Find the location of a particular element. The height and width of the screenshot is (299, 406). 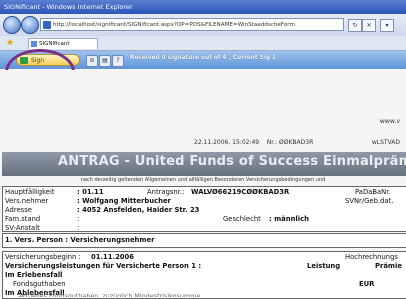

clear-icon: ⊘ is located at coordinates (92, 61).